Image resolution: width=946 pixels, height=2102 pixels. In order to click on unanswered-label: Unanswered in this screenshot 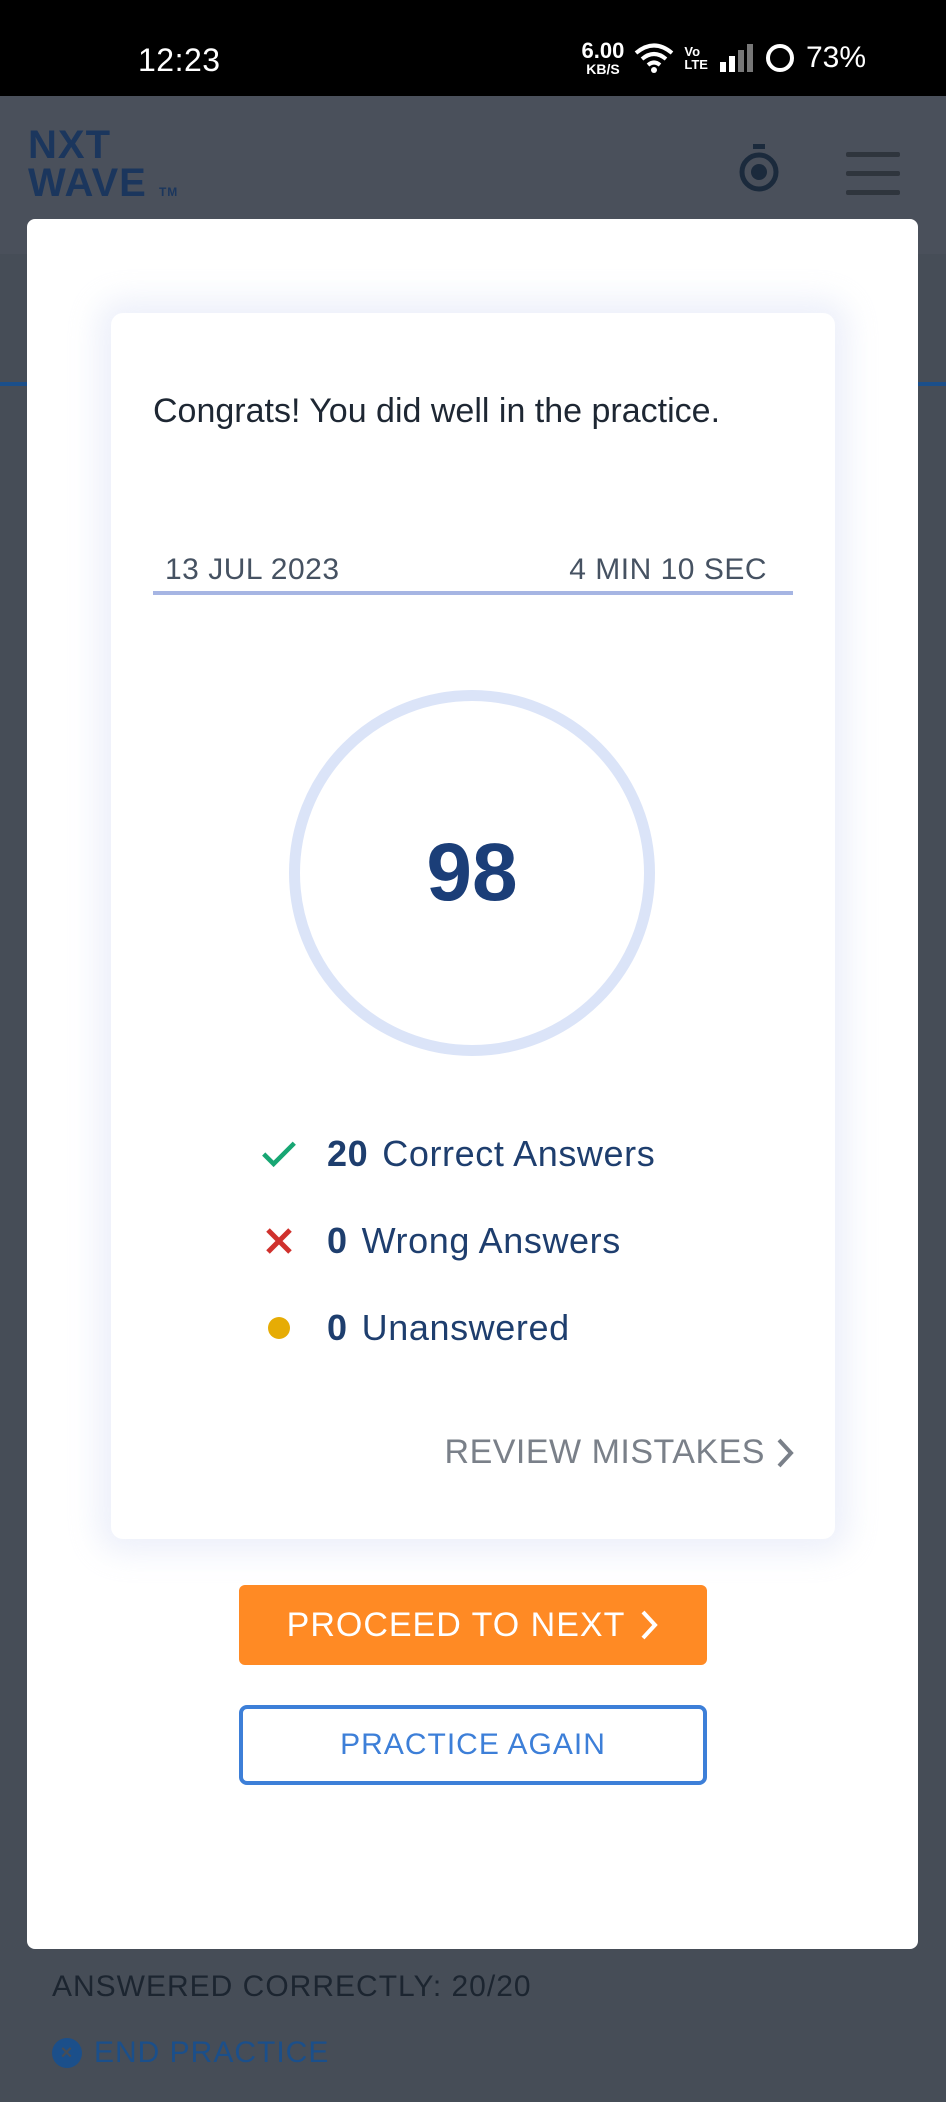, I will do `click(465, 1327)`.